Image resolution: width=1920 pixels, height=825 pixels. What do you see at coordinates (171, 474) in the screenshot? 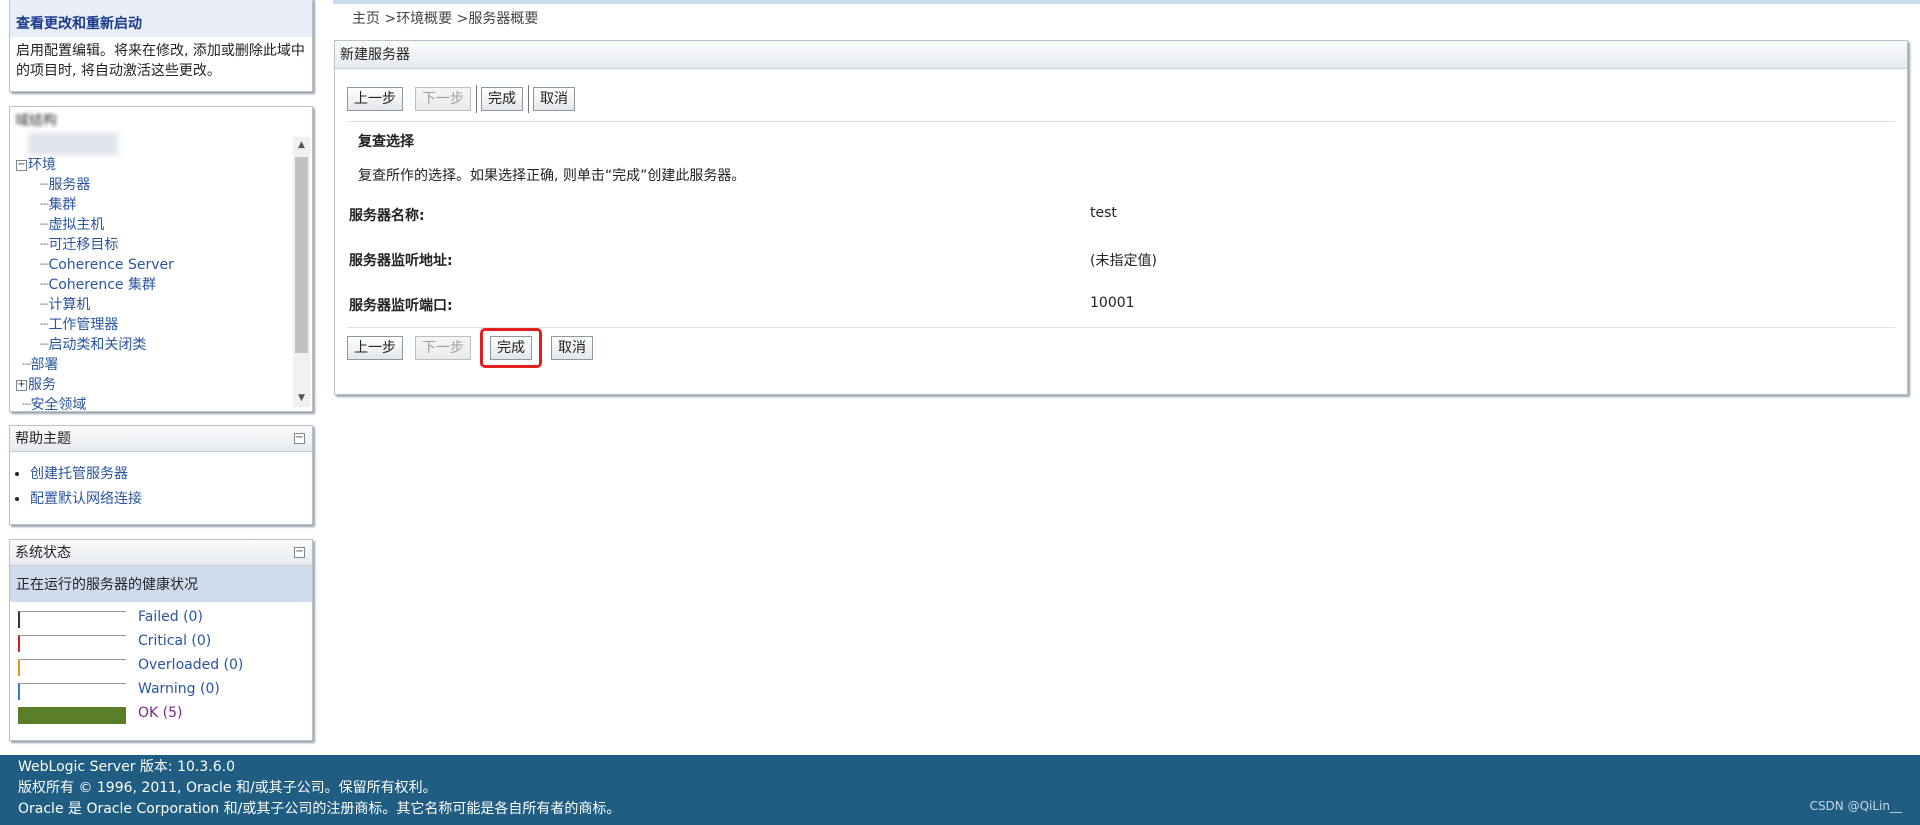
I see `help-item-create-managed-server: 创建托管服务器` at bounding box center [171, 474].